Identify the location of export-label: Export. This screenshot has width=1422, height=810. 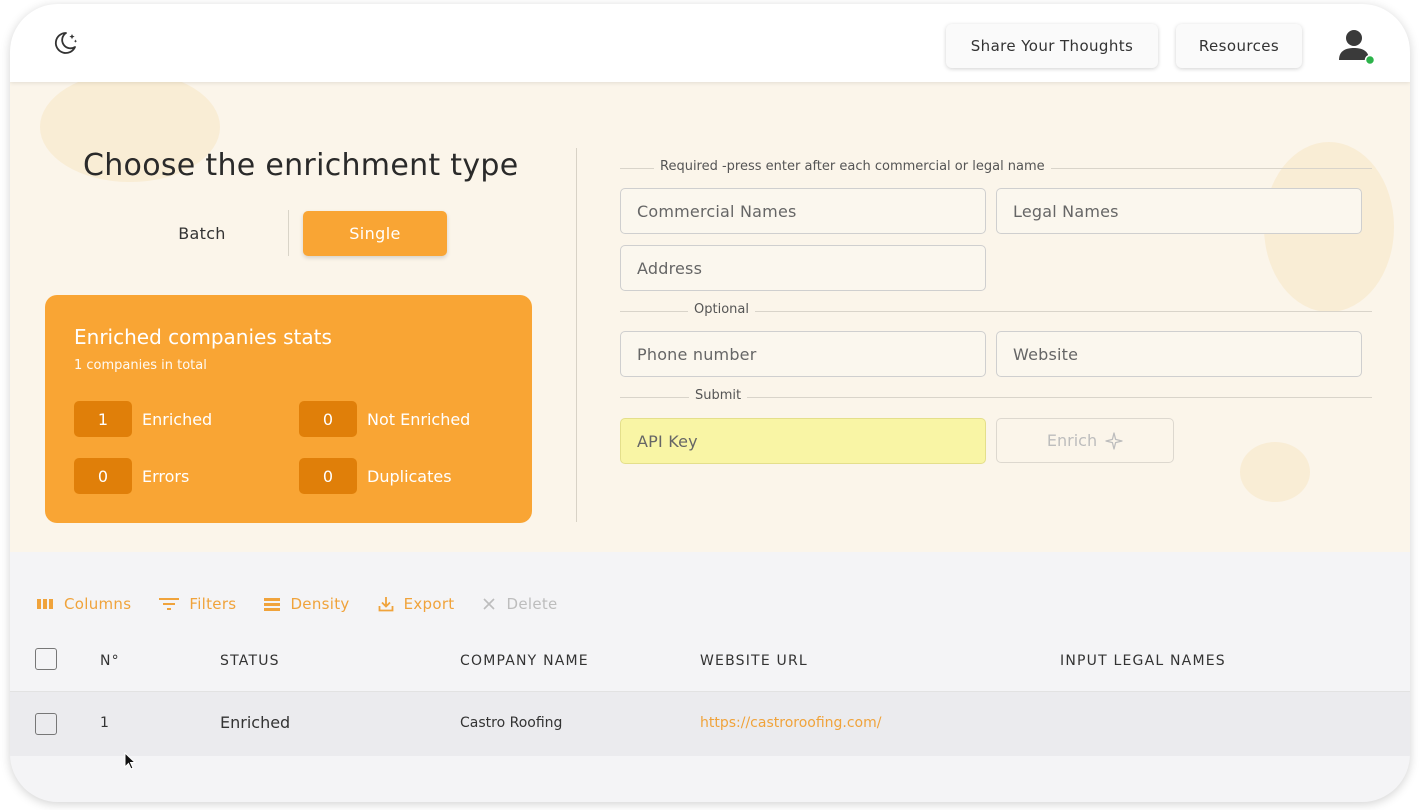
(429, 604).